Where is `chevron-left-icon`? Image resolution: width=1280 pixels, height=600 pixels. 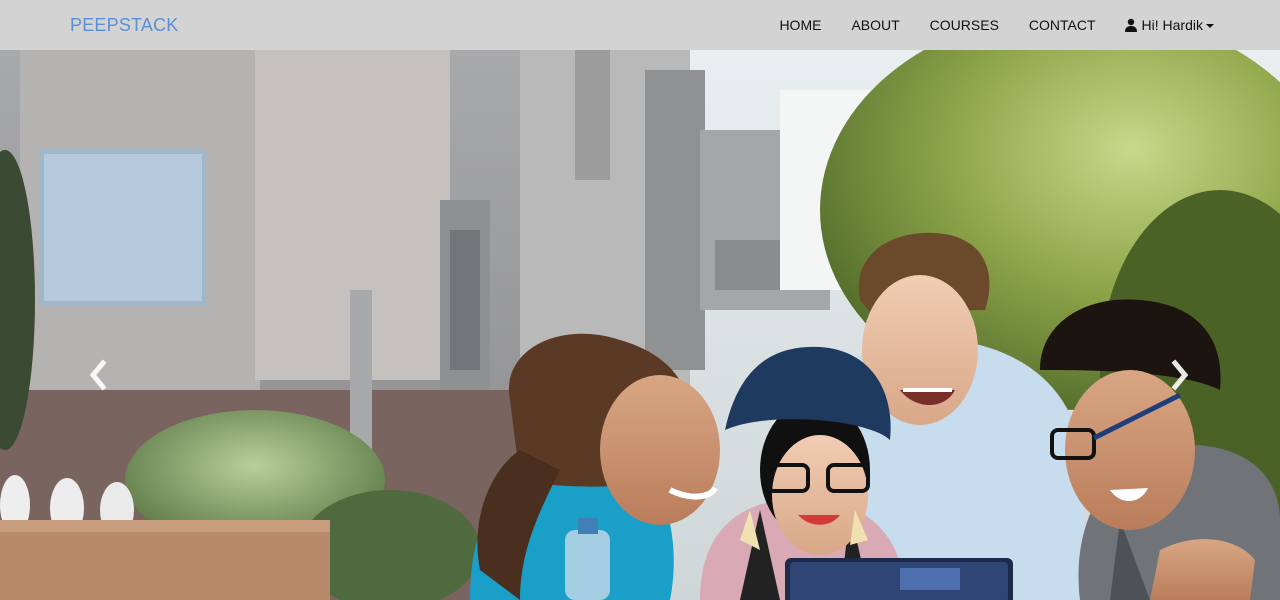 chevron-left-icon is located at coordinates (98, 375).